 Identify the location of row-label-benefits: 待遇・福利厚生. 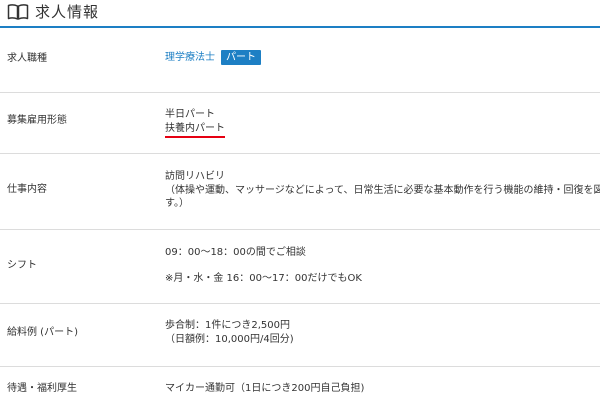
(42, 388).